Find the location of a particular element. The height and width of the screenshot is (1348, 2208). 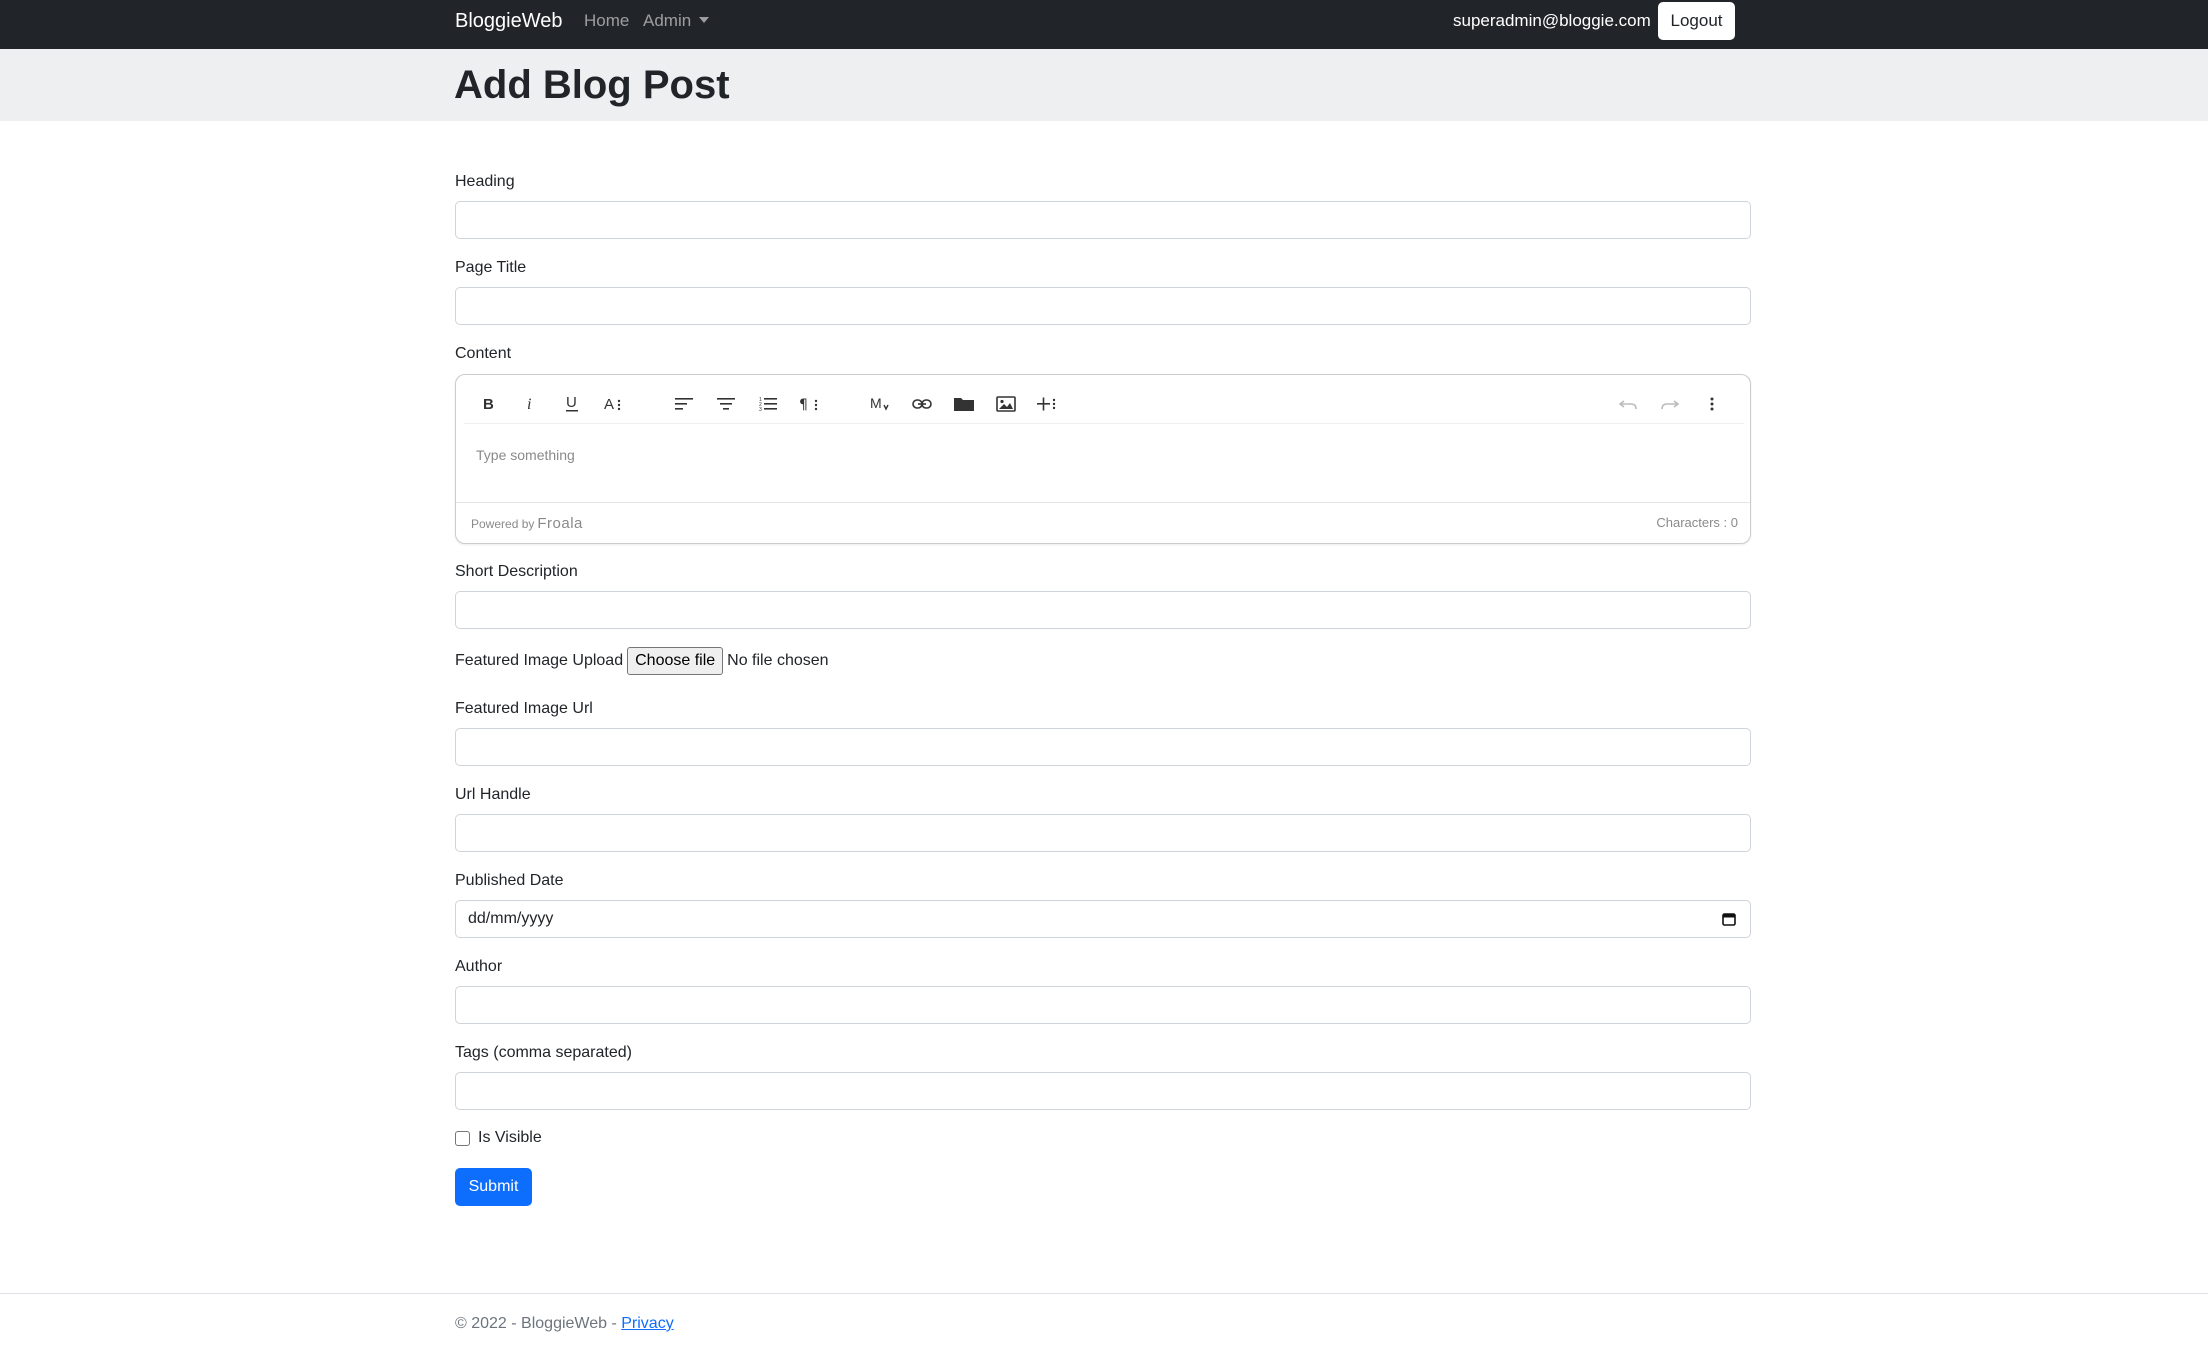

svg-text: U is located at coordinates (571, 403).